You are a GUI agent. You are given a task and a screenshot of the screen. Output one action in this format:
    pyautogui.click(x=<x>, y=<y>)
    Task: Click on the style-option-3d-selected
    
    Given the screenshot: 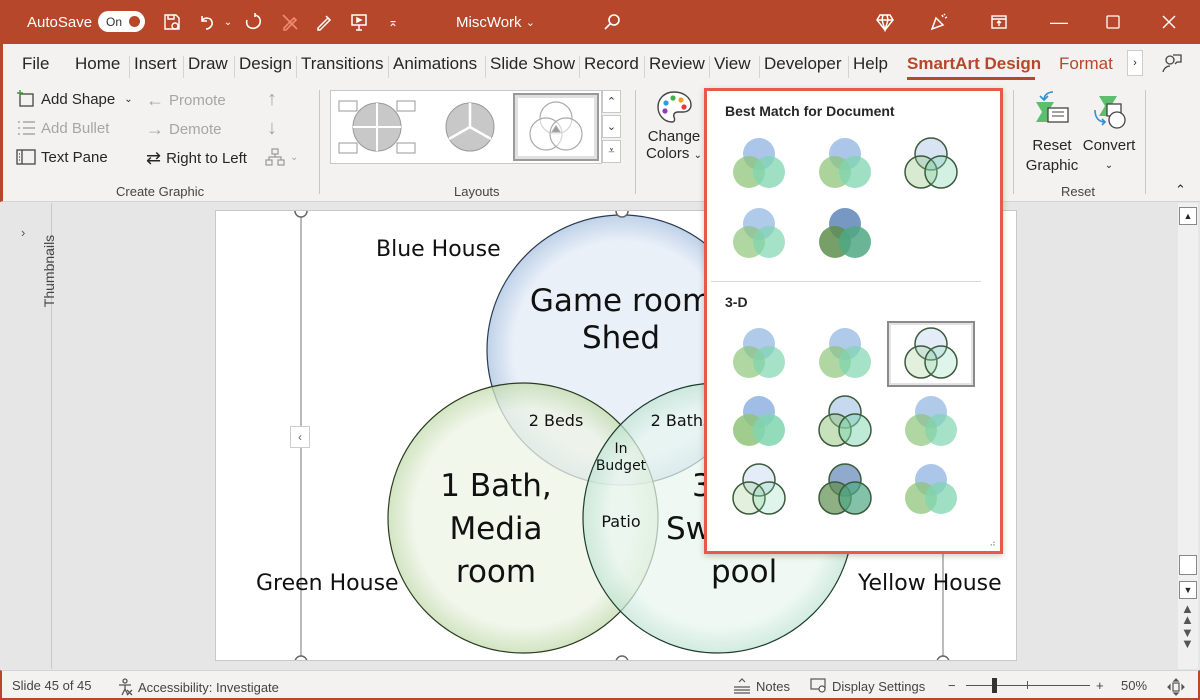 What is the action you would take?
    pyautogui.click(x=931, y=354)
    